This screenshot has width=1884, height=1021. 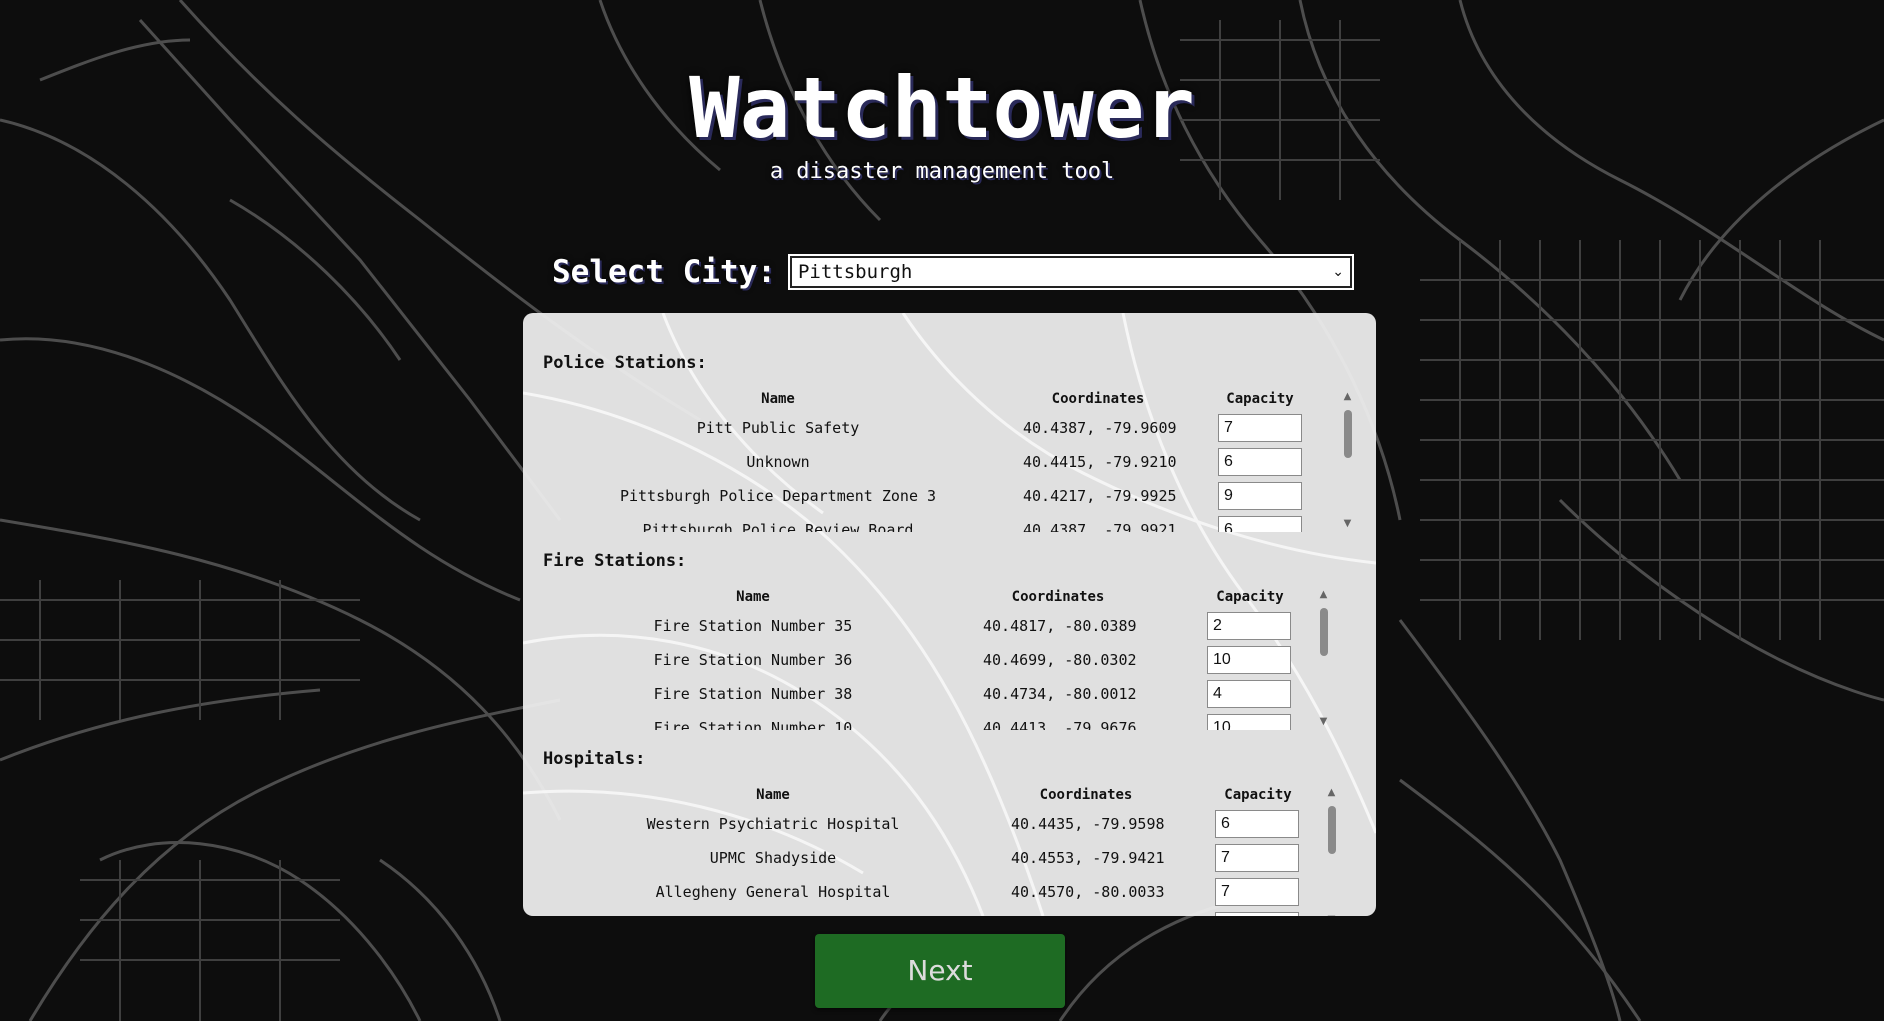 What do you see at coordinates (933, 858) in the screenshot?
I see `table-row: UPMC Shadyside 40.4553, -79.9421 7` at bounding box center [933, 858].